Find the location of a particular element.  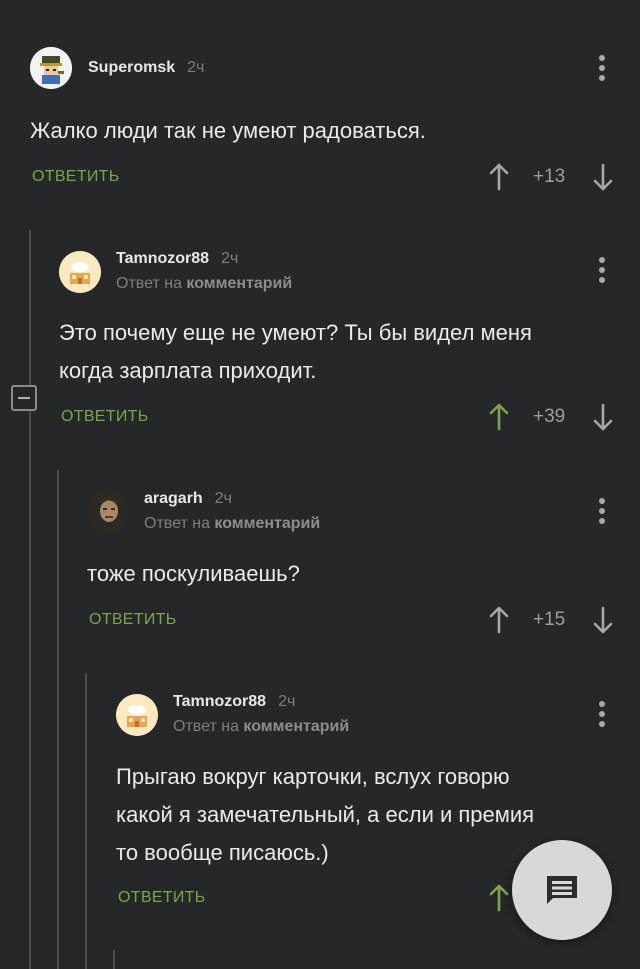

rating: +39 is located at coordinates (549, 416).